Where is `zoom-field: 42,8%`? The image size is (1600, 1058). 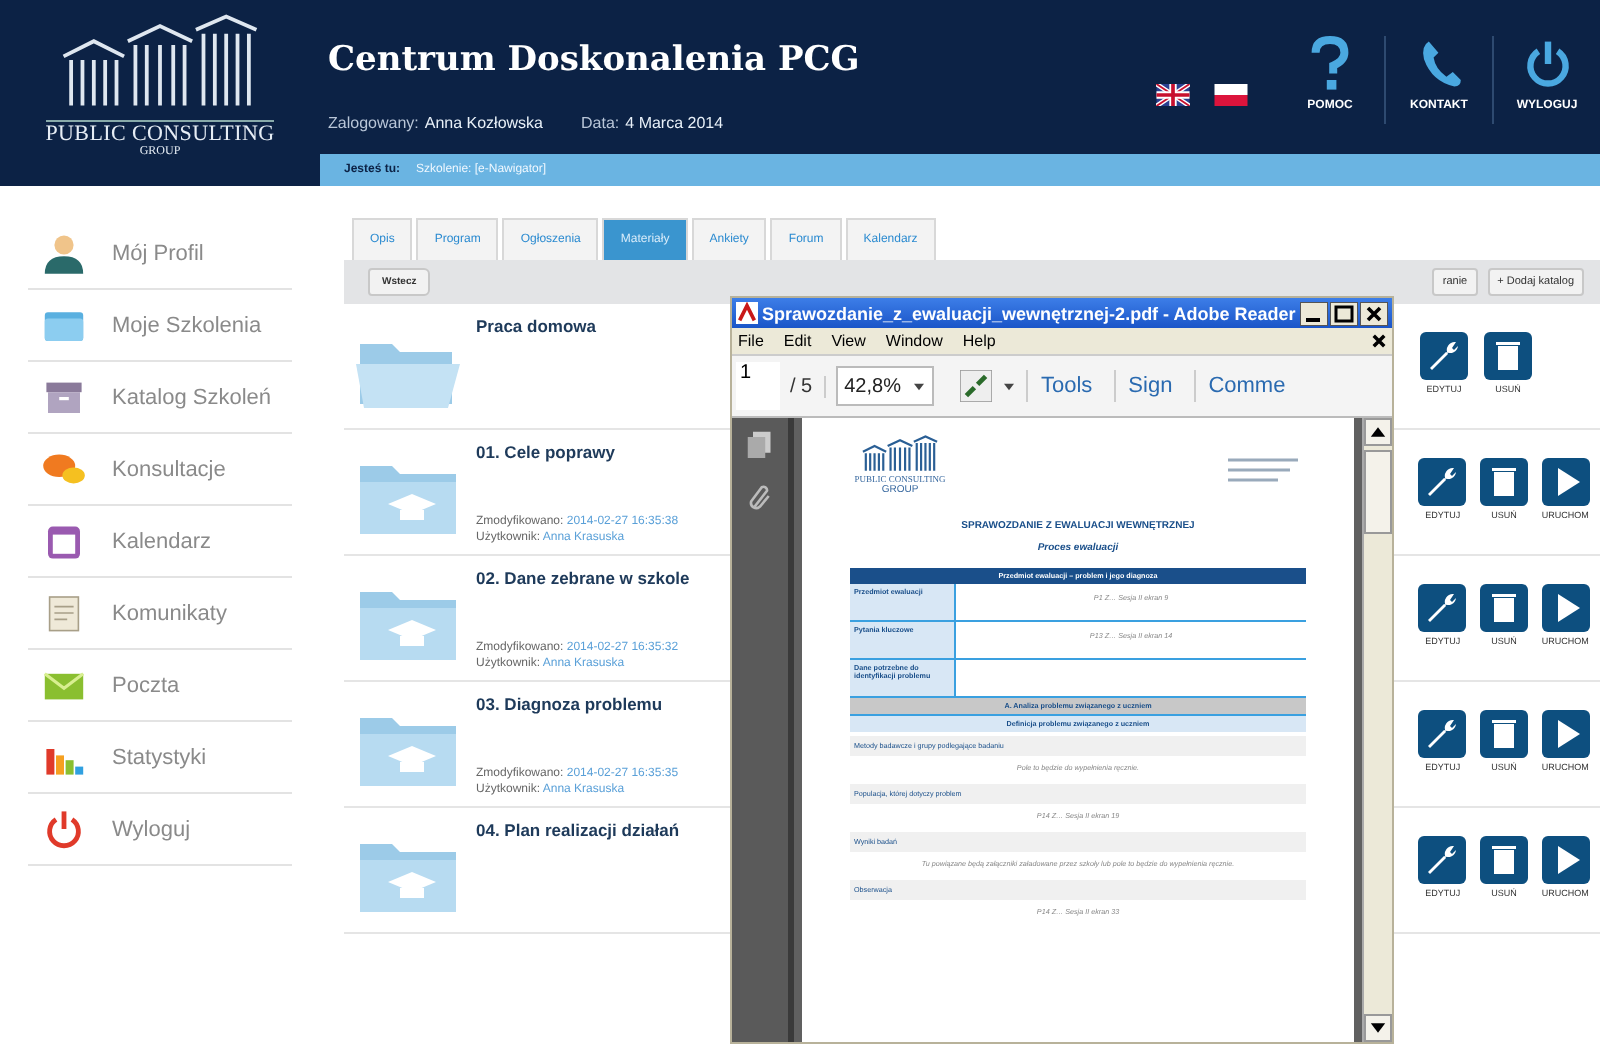
zoom-field: 42,8% is located at coordinates (885, 386).